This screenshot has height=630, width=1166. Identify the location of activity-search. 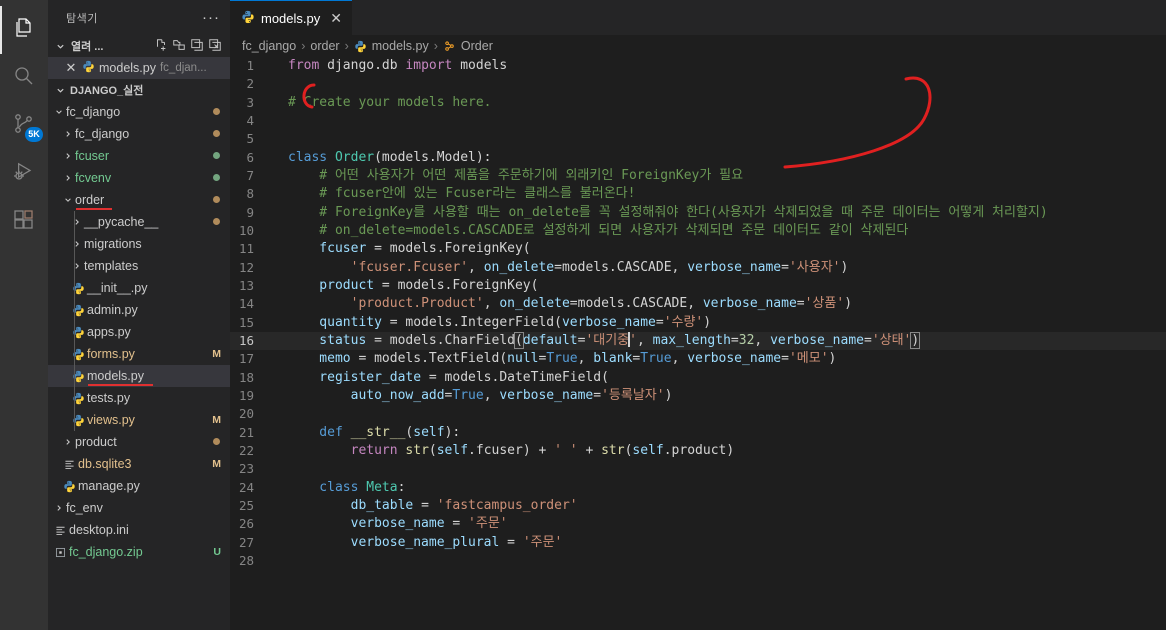
(24, 78).